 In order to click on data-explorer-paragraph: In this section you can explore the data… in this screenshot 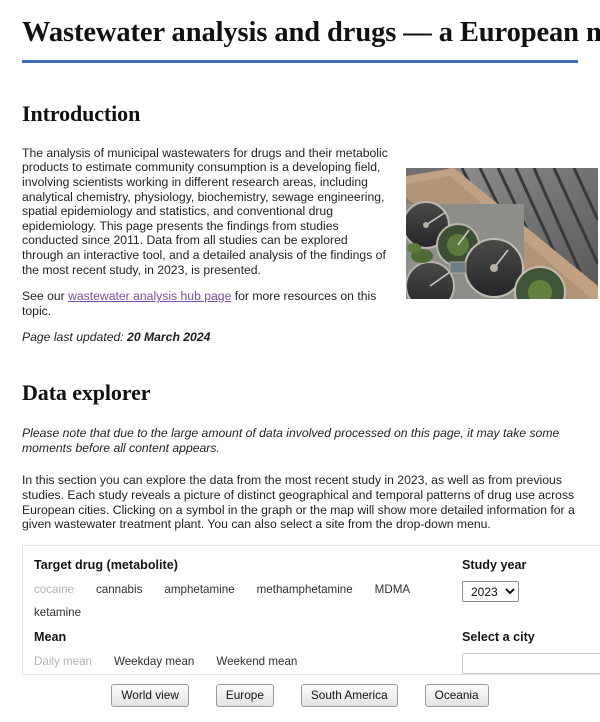, I will do `click(298, 502)`.